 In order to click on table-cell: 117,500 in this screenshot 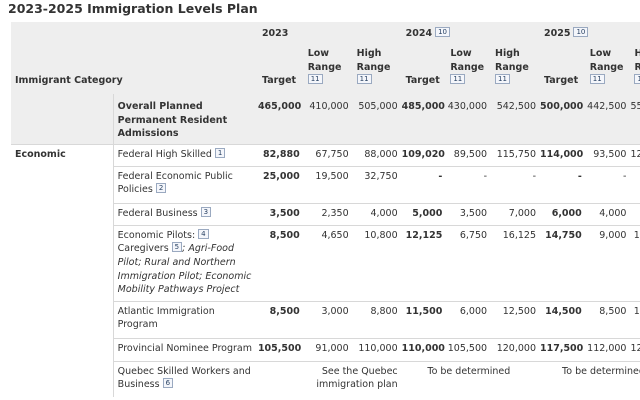, I will do `click(563, 349)`.